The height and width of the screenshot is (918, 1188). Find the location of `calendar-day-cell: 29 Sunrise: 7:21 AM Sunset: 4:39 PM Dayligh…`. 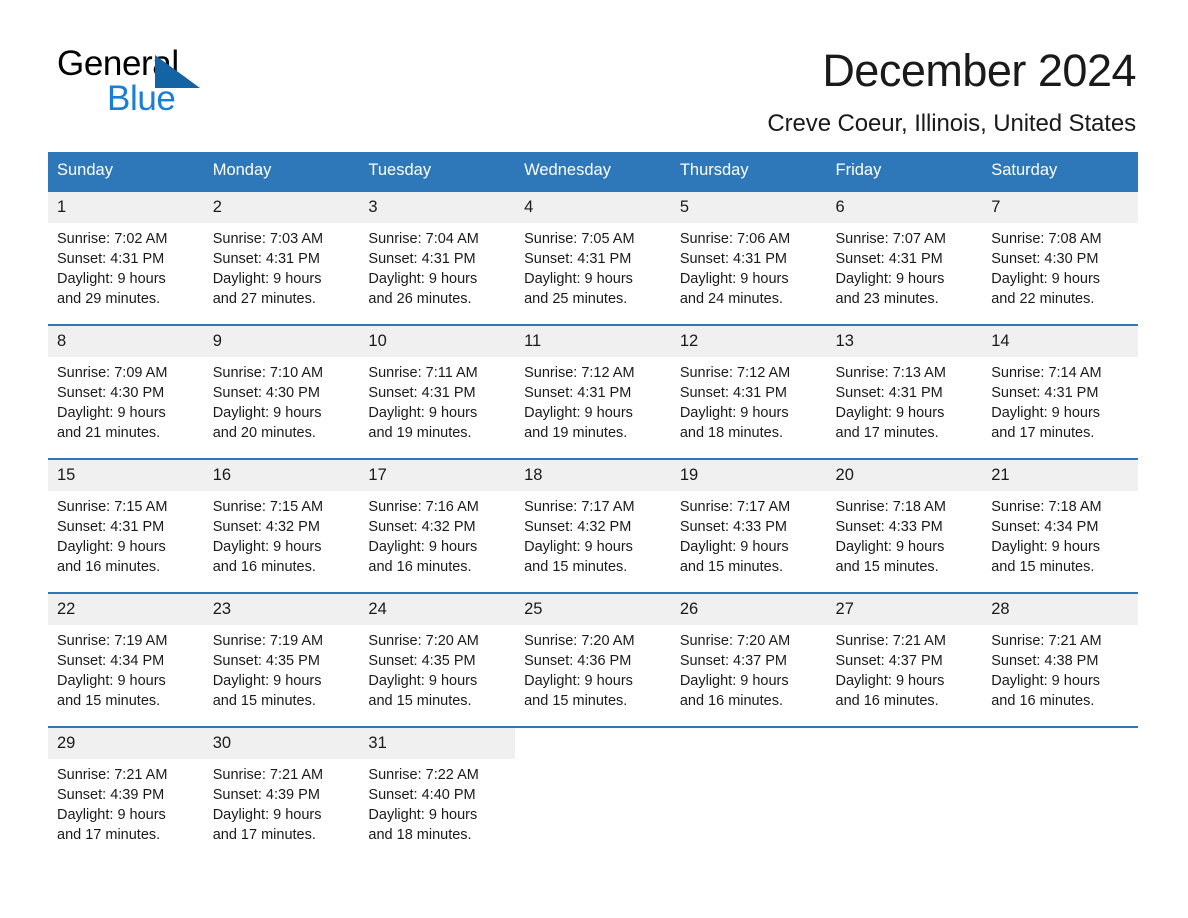

calendar-day-cell: 29 Sunrise: 7:21 AM Sunset: 4:39 PM Dayligh… is located at coordinates (126, 793).